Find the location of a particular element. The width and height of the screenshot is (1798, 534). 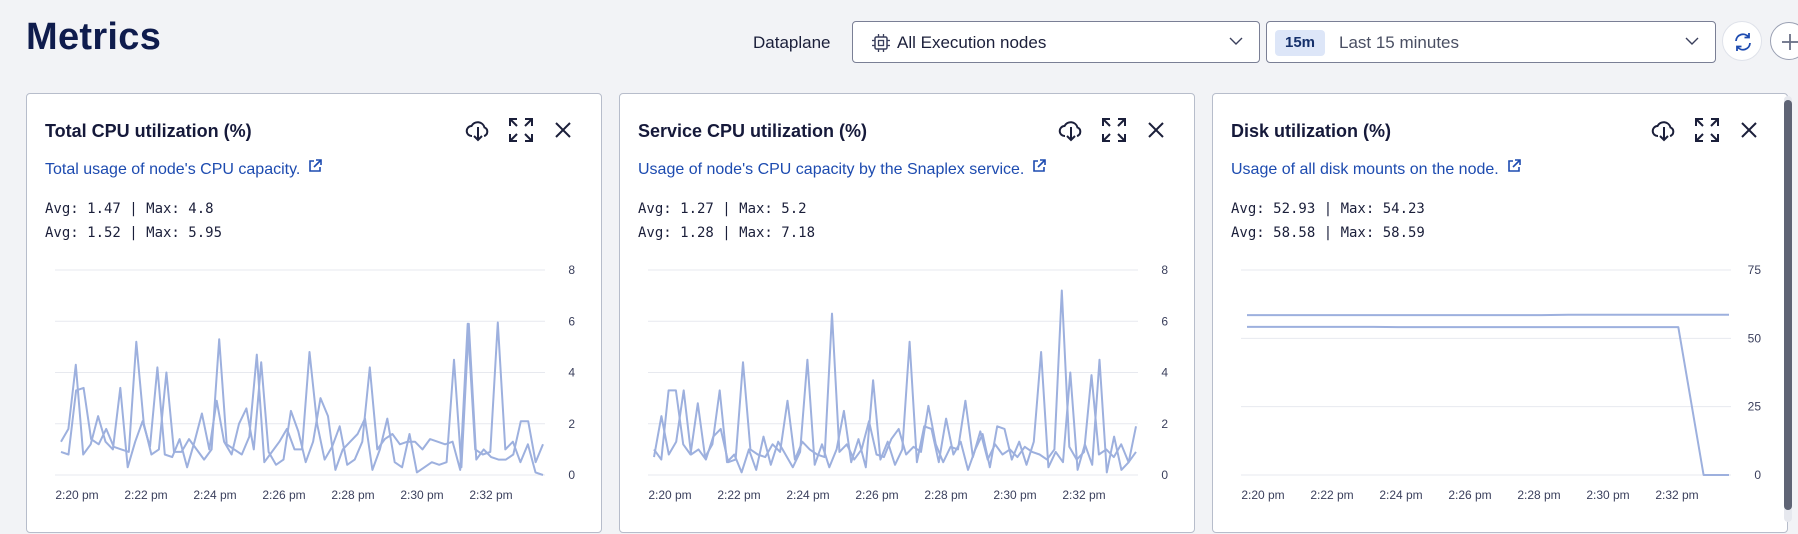

card-title: Total CPU utilization (%) is located at coordinates (148, 131).